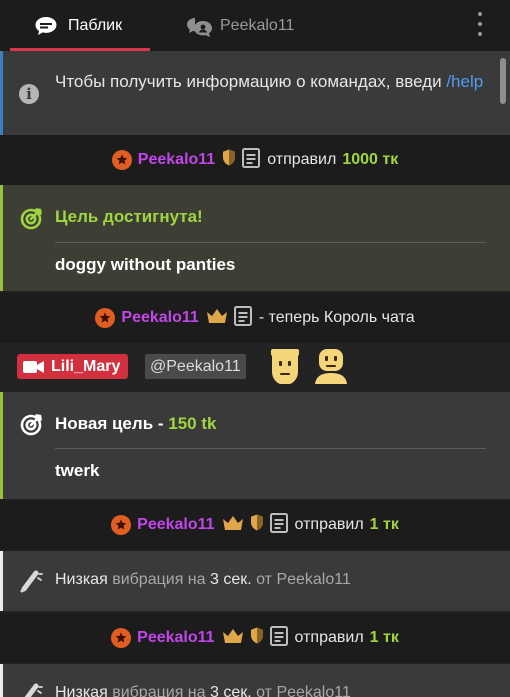 The width and height of the screenshot is (510, 697). Describe the element at coordinates (464, 81) in the screenshot. I see `help-link: /help` at that location.